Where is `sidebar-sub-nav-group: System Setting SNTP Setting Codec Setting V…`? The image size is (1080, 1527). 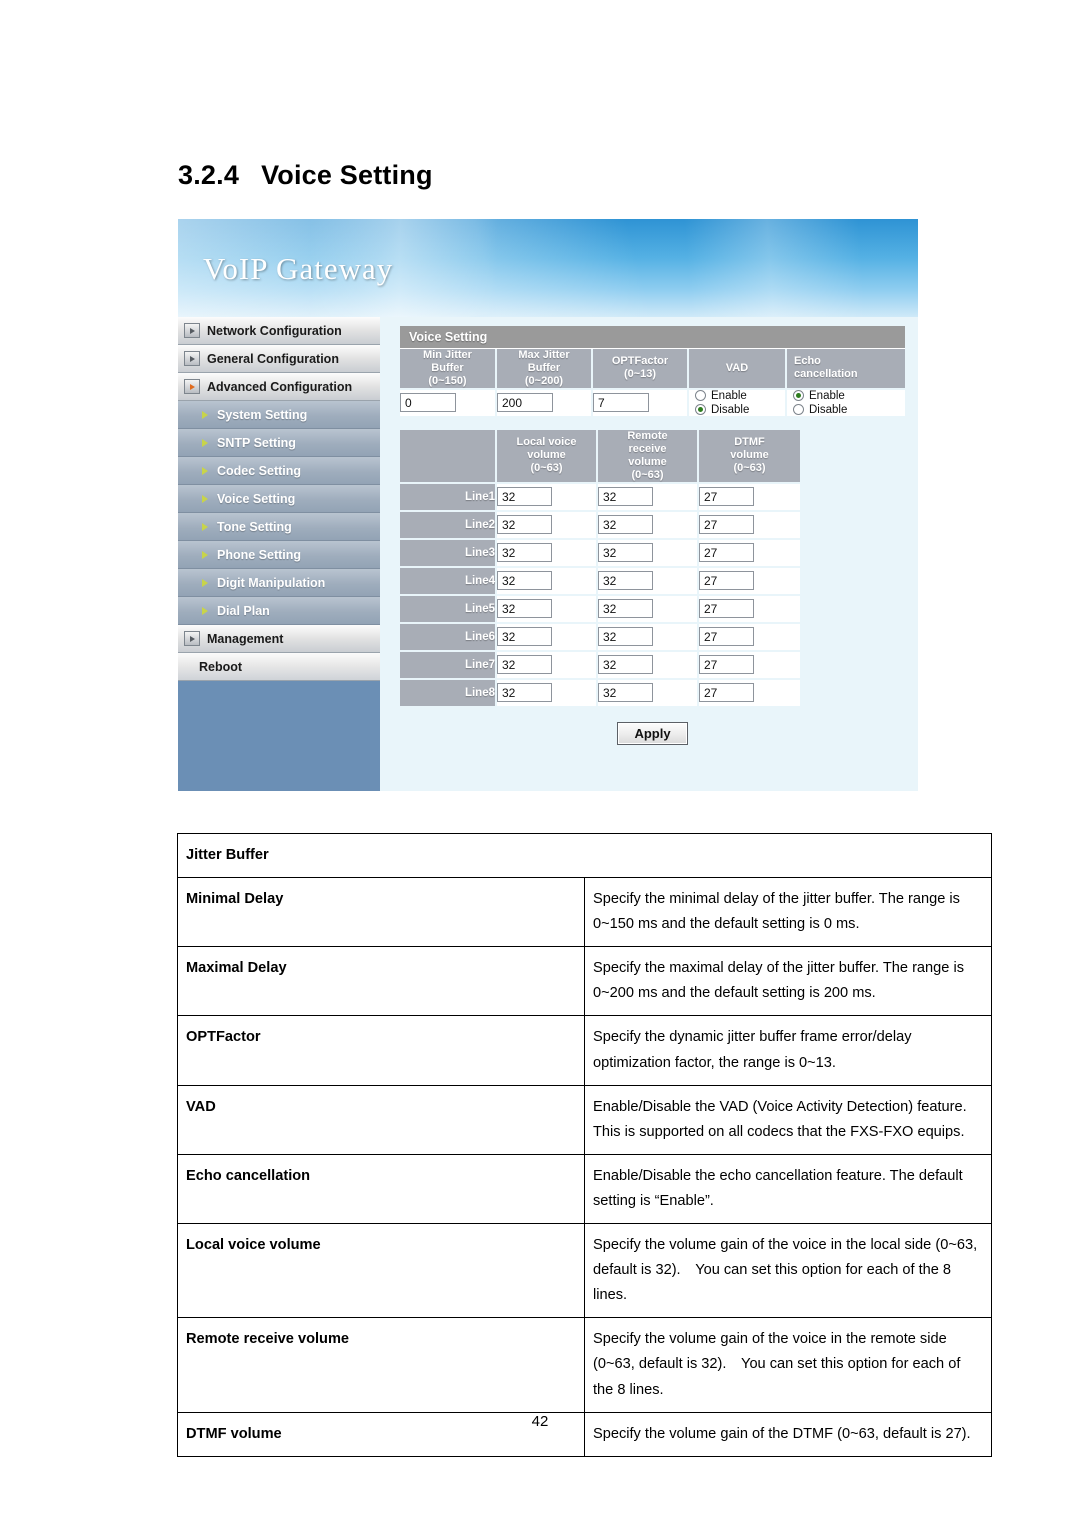
sidebar-sub-nav-group: System Setting SNTP Setting Codec Setting V… is located at coordinates (279, 513).